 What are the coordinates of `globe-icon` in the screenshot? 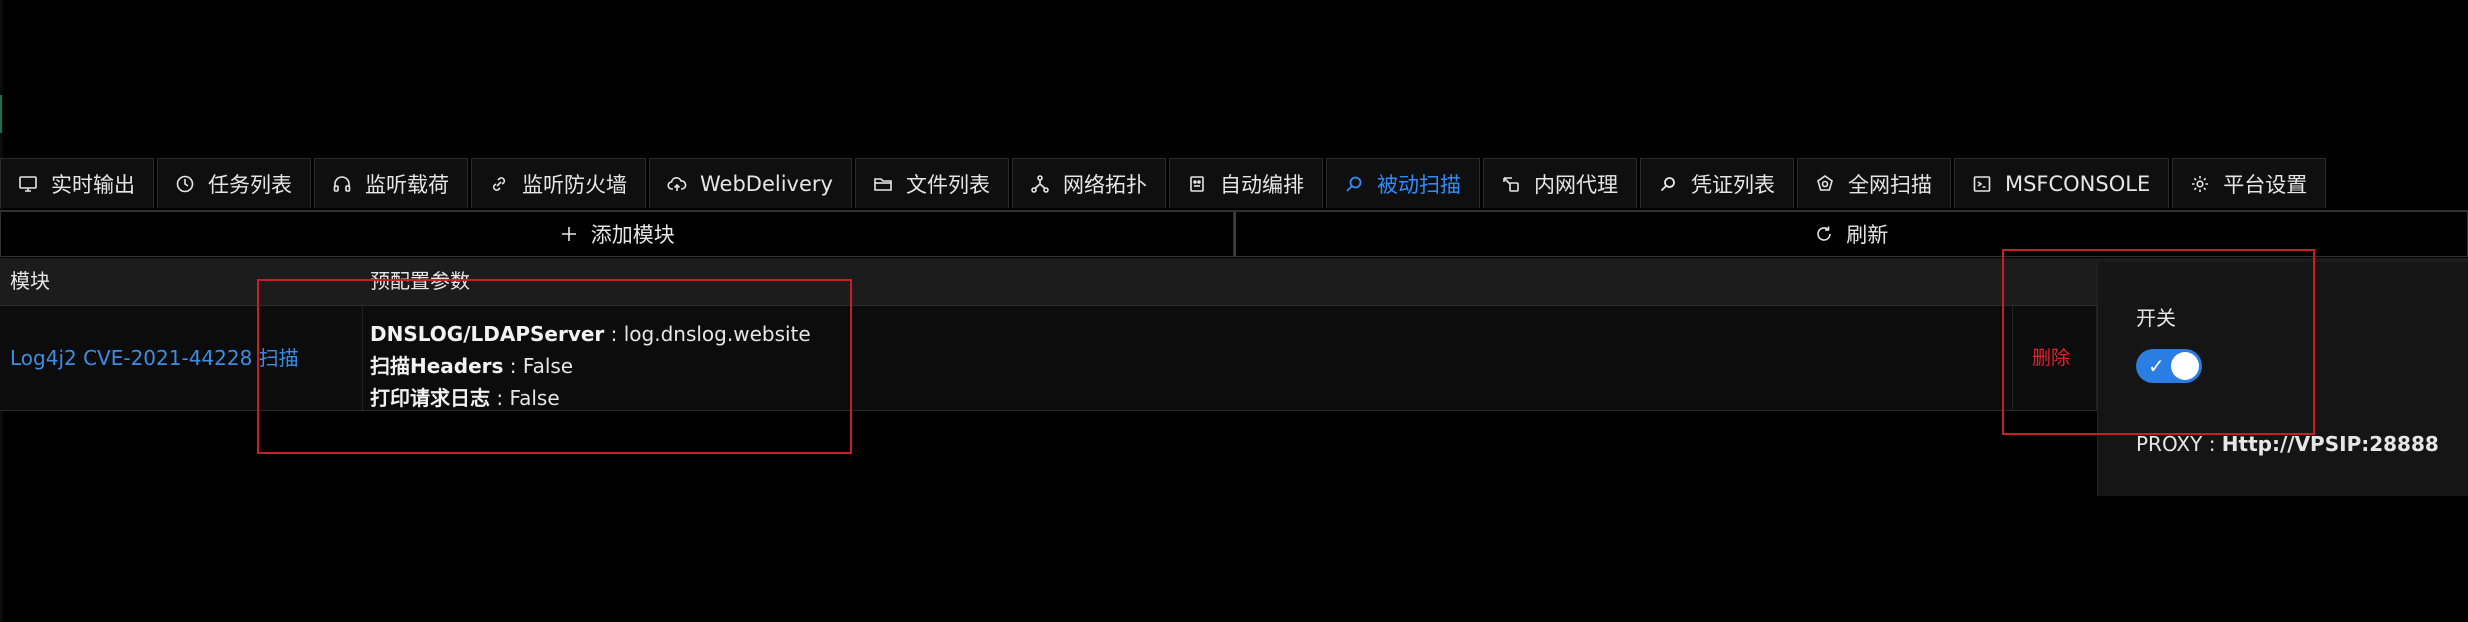 It's located at (1825, 184).